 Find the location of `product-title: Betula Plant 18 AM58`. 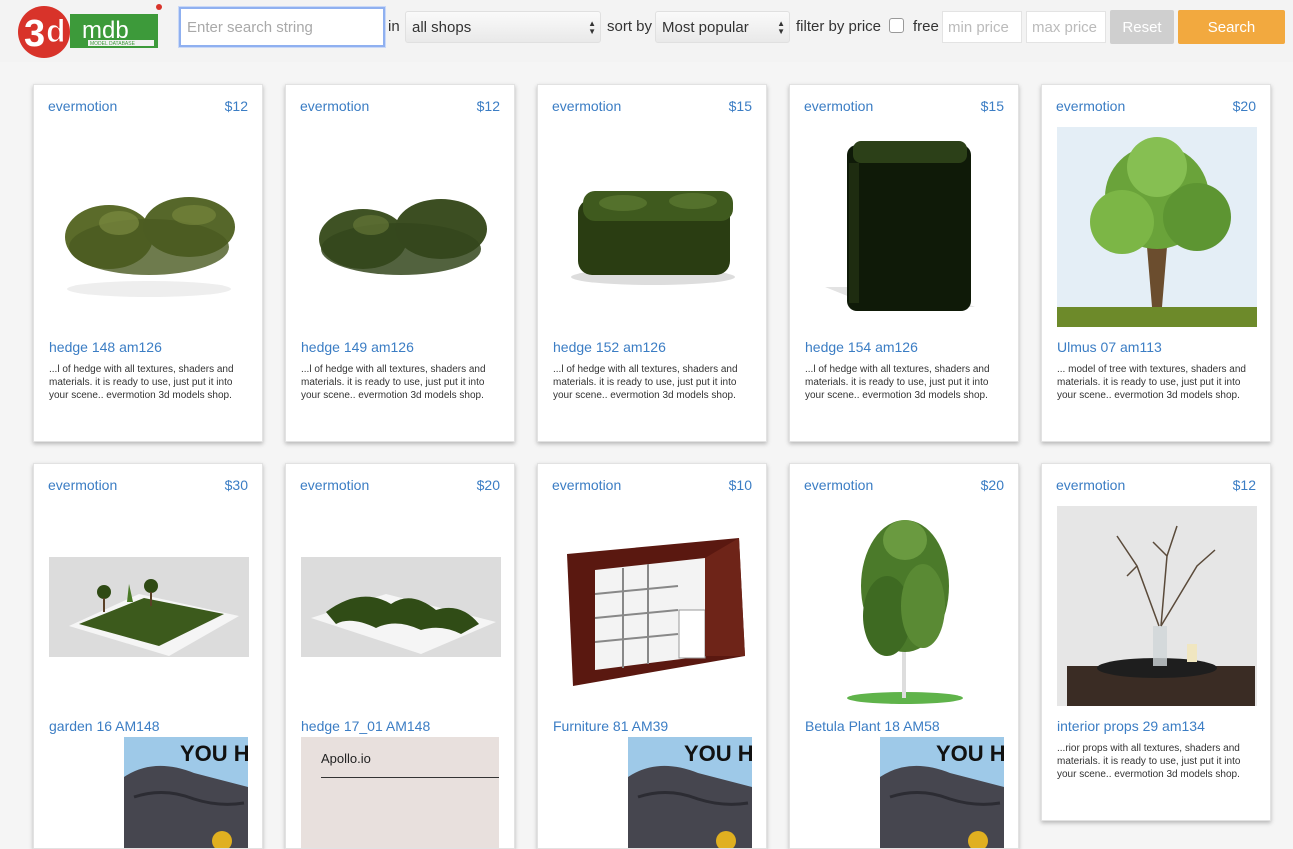

product-title: Betula Plant 18 AM58 is located at coordinates (872, 726).